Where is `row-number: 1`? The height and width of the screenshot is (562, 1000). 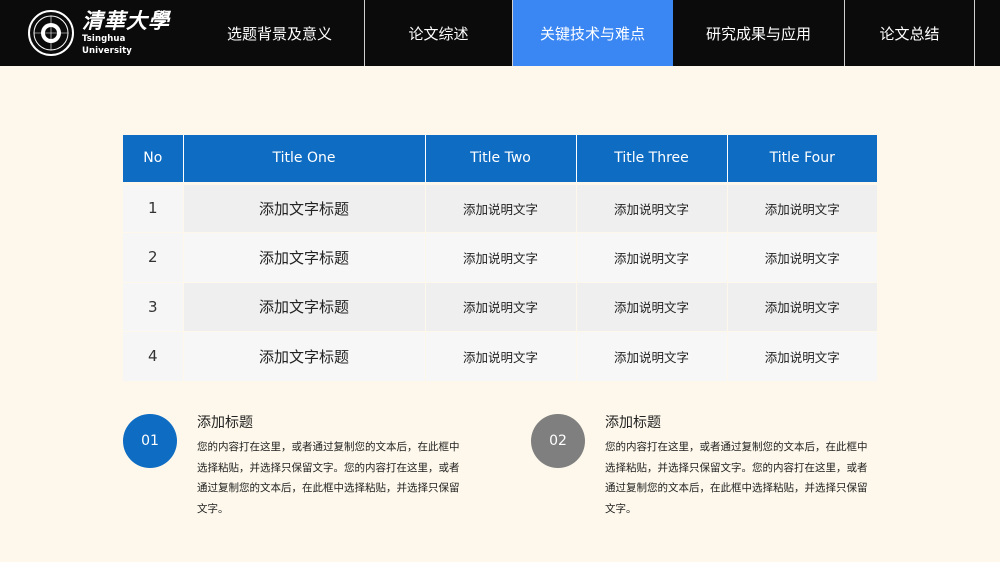
row-number: 1 is located at coordinates (153, 208).